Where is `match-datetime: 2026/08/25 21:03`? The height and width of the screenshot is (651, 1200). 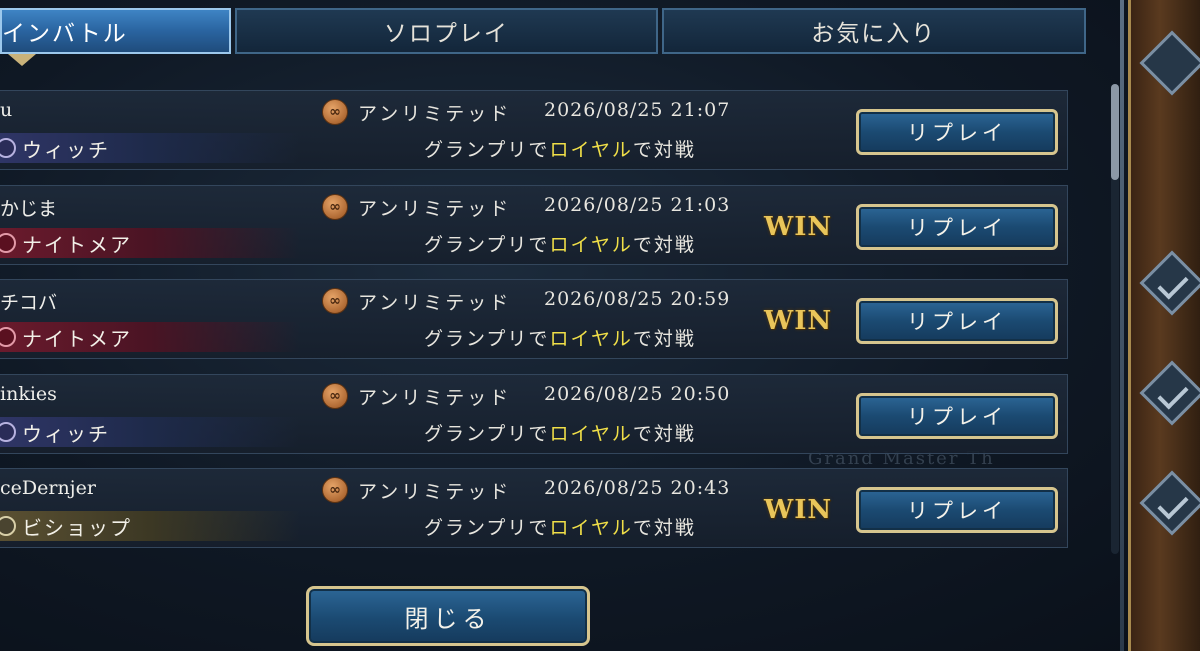
match-datetime: 2026/08/25 21:03 is located at coordinates (637, 205).